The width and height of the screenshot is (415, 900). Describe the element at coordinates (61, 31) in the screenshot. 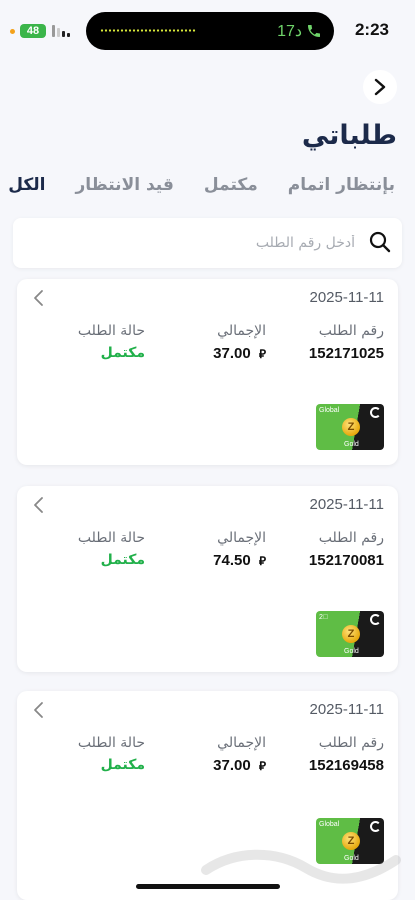

I see `signal-icon` at that location.